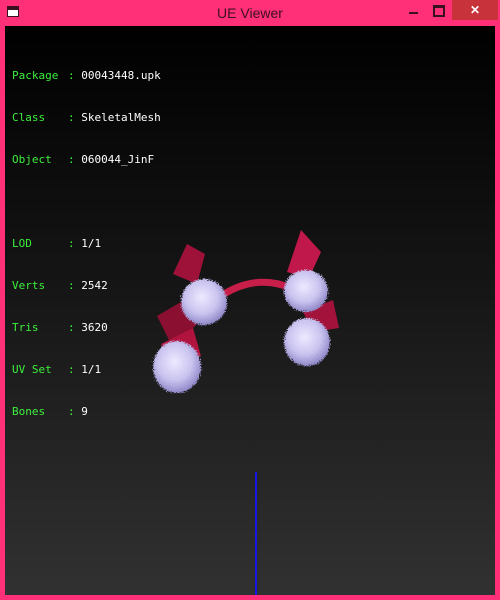 The height and width of the screenshot is (600, 500). What do you see at coordinates (250, 13) in the screenshot?
I see `title-bar: UE Viewer ✕` at bounding box center [250, 13].